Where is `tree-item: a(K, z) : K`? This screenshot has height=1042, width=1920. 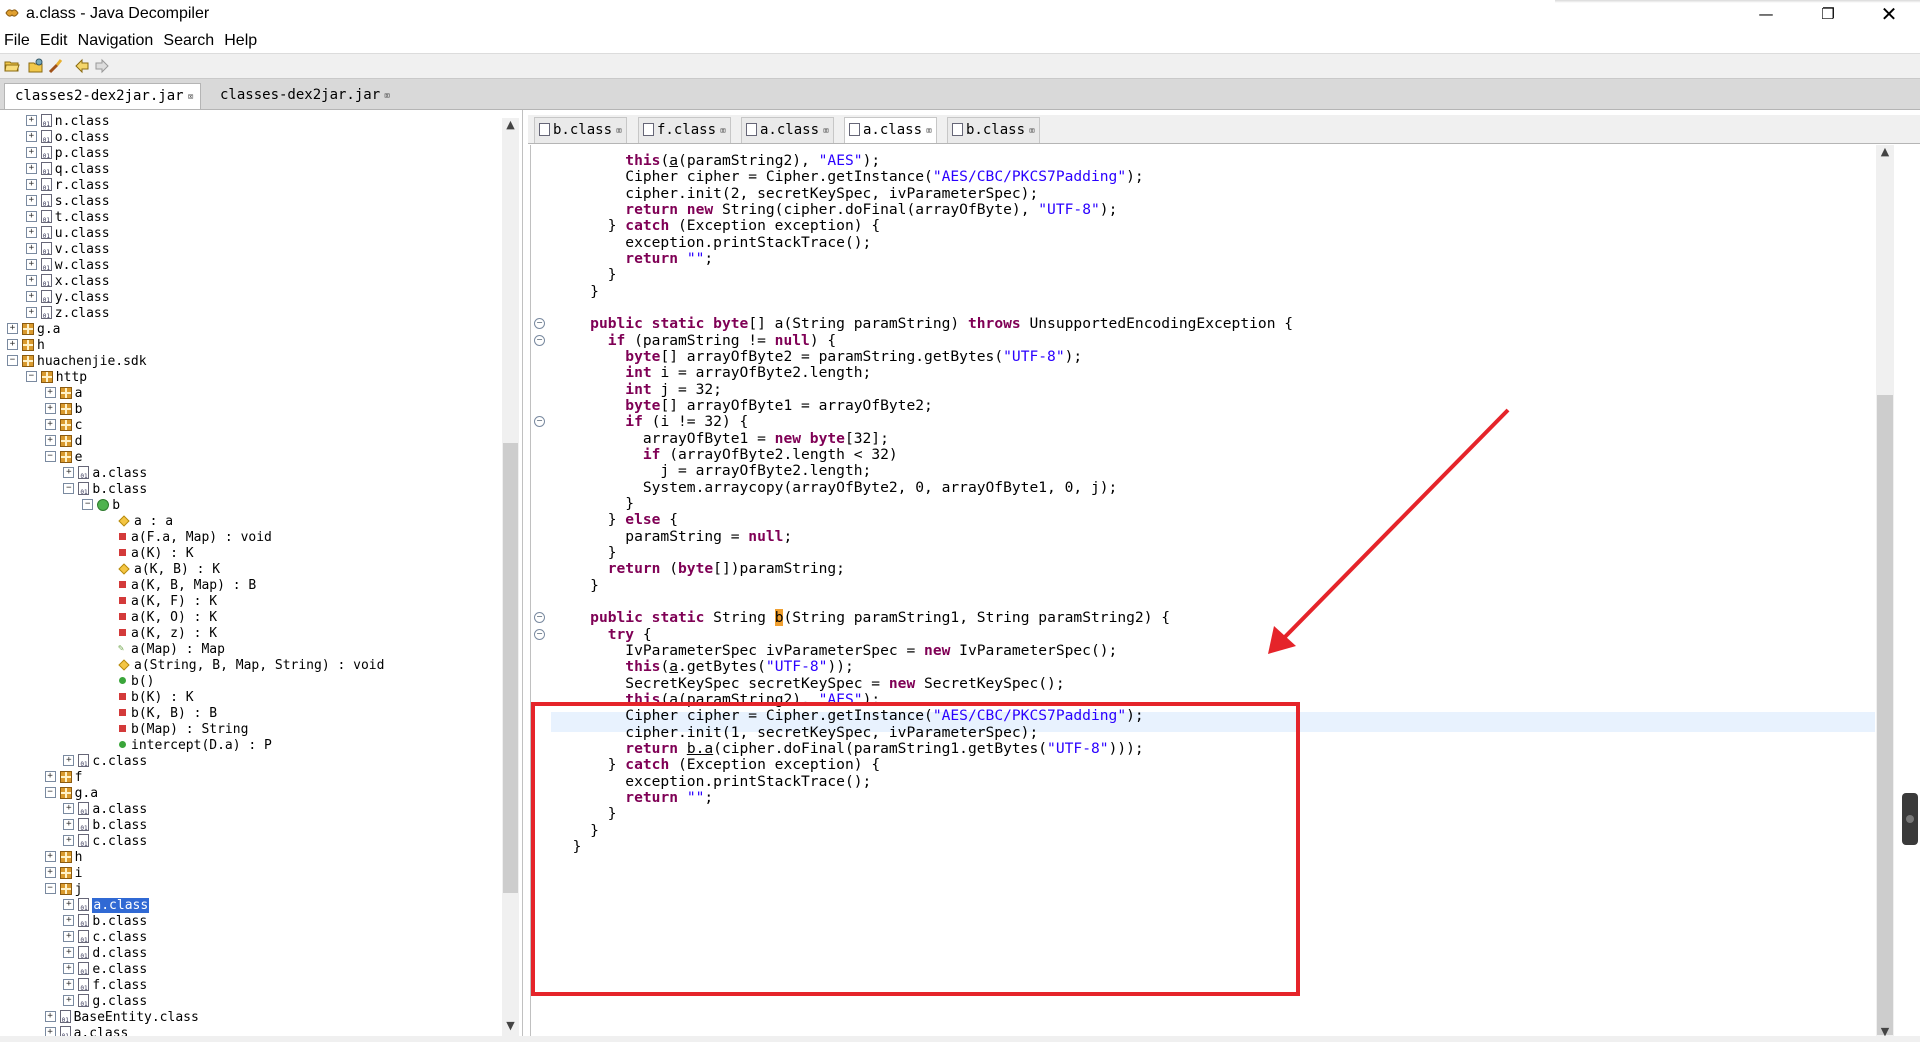 tree-item: a(K, z) : K is located at coordinates (167, 634).